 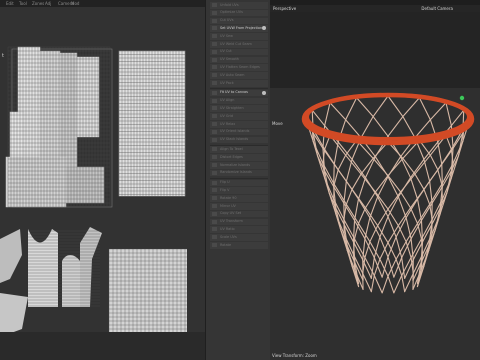 I want to click on tool-label: Mirror UV, so click(x=228, y=205).